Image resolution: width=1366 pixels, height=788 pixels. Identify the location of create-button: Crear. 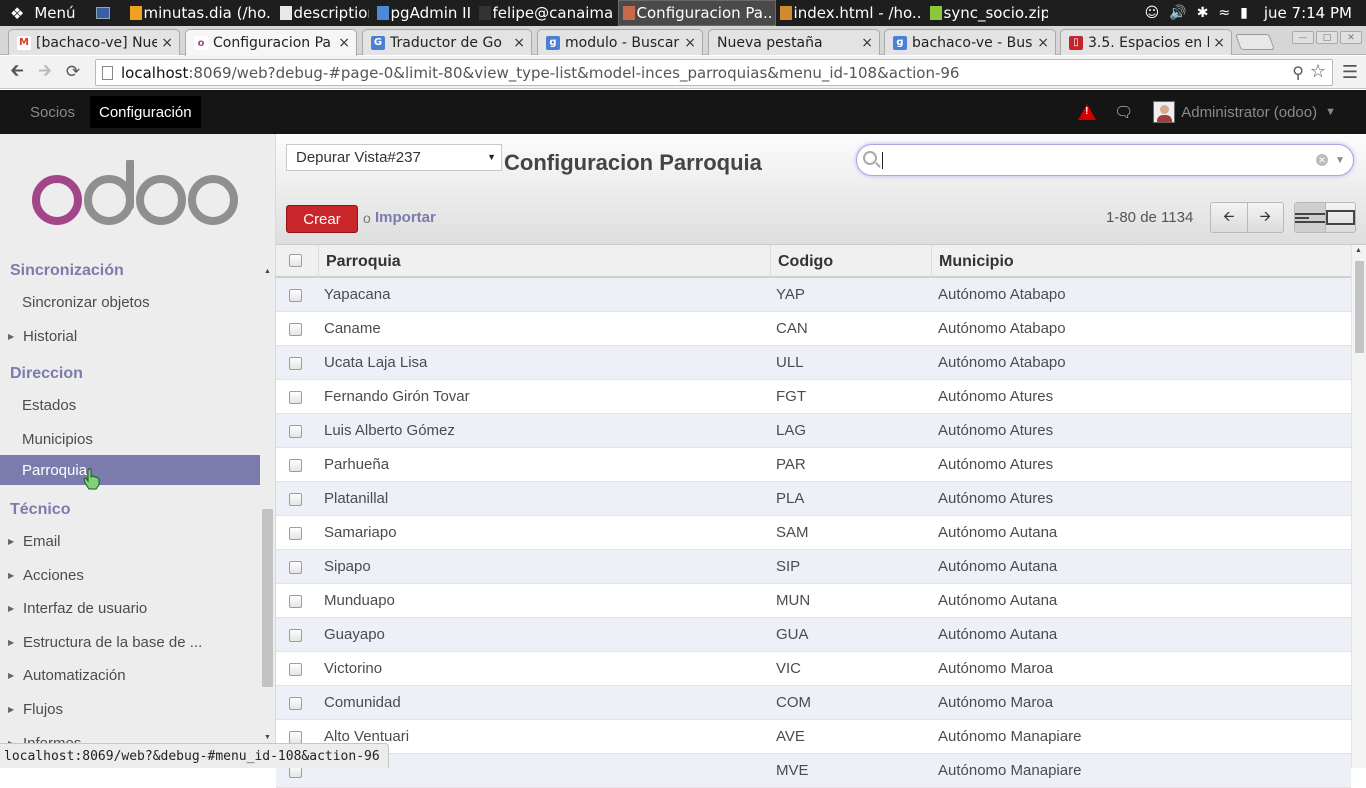
(322, 219).